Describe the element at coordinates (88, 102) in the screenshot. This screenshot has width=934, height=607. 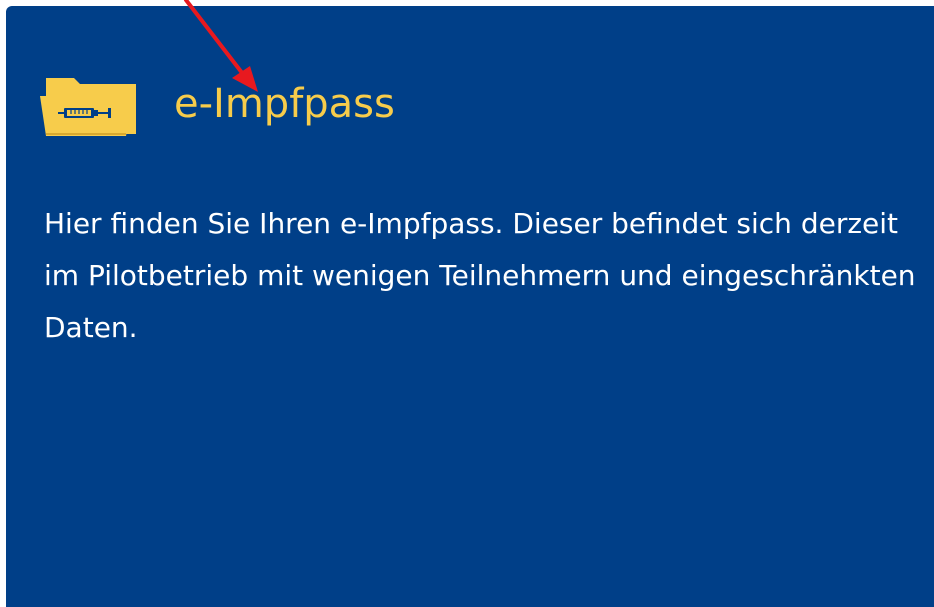
I see `folder-syringe-icon` at that location.